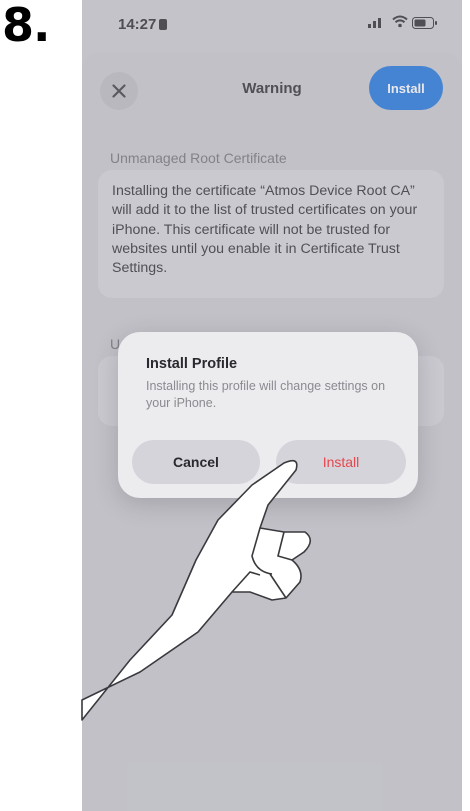  What do you see at coordinates (341, 462) in the screenshot?
I see `alert-install-button: Install` at bounding box center [341, 462].